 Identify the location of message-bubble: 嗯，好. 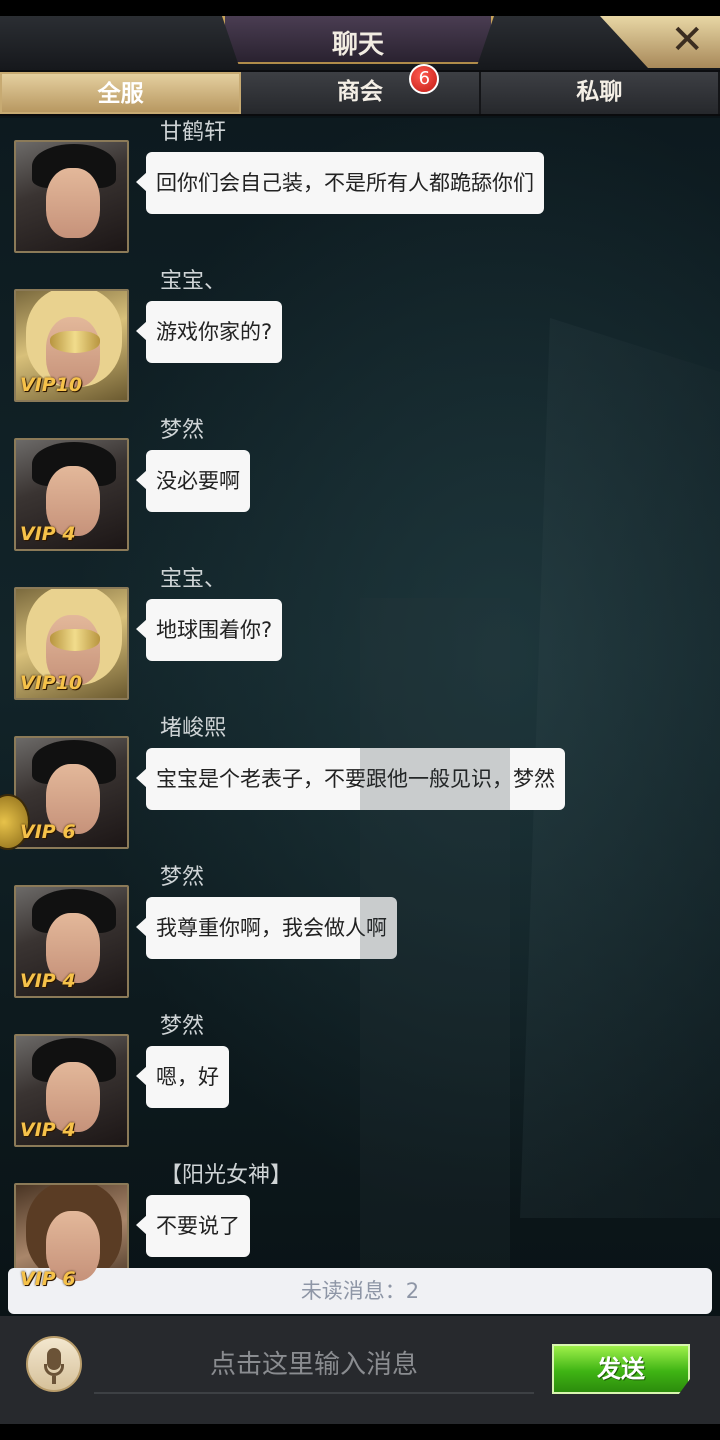
(182, 1077).